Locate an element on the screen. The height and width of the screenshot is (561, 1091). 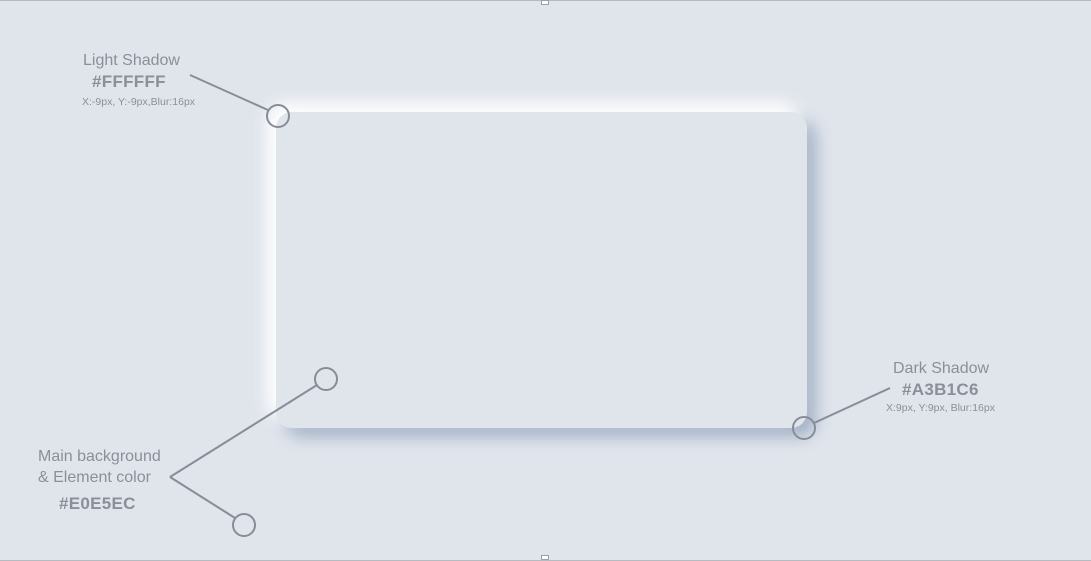
dark-shadow-params: X:9px, Y:9px, Blur:16px is located at coordinates (940, 408).